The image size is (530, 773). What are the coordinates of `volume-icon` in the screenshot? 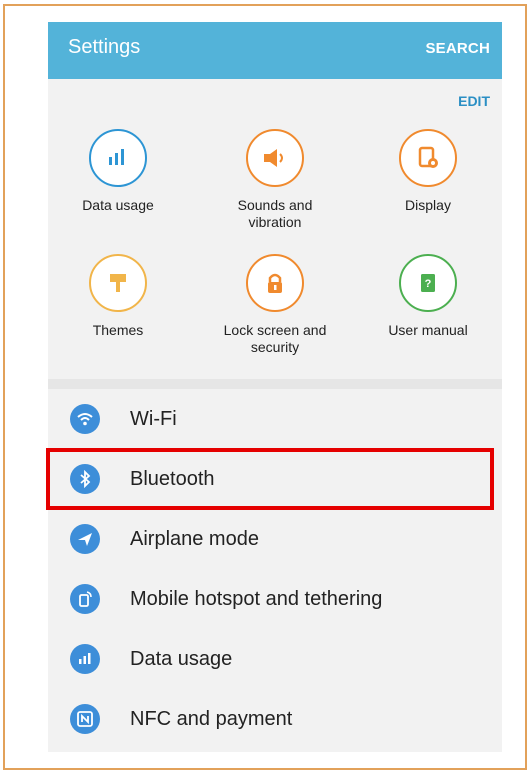 It's located at (275, 158).